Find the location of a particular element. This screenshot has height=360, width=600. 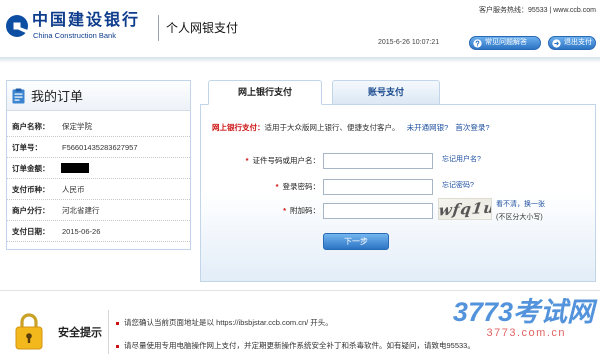

service-hotline: 客户服务热线：95533 | www.ccb.com is located at coordinates (537, 10).